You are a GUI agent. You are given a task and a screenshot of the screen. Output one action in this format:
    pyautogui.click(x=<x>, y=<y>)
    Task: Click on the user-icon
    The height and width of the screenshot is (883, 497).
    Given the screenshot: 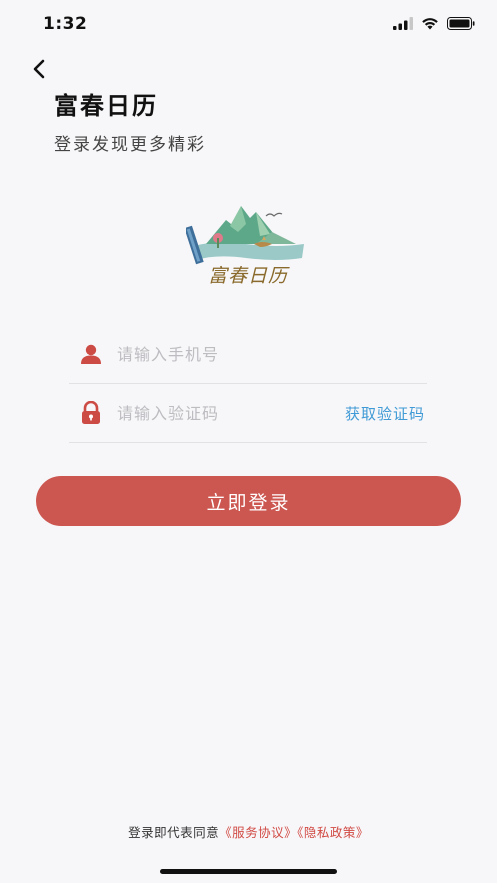 What is the action you would take?
    pyautogui.click(x=91, y=354)
    